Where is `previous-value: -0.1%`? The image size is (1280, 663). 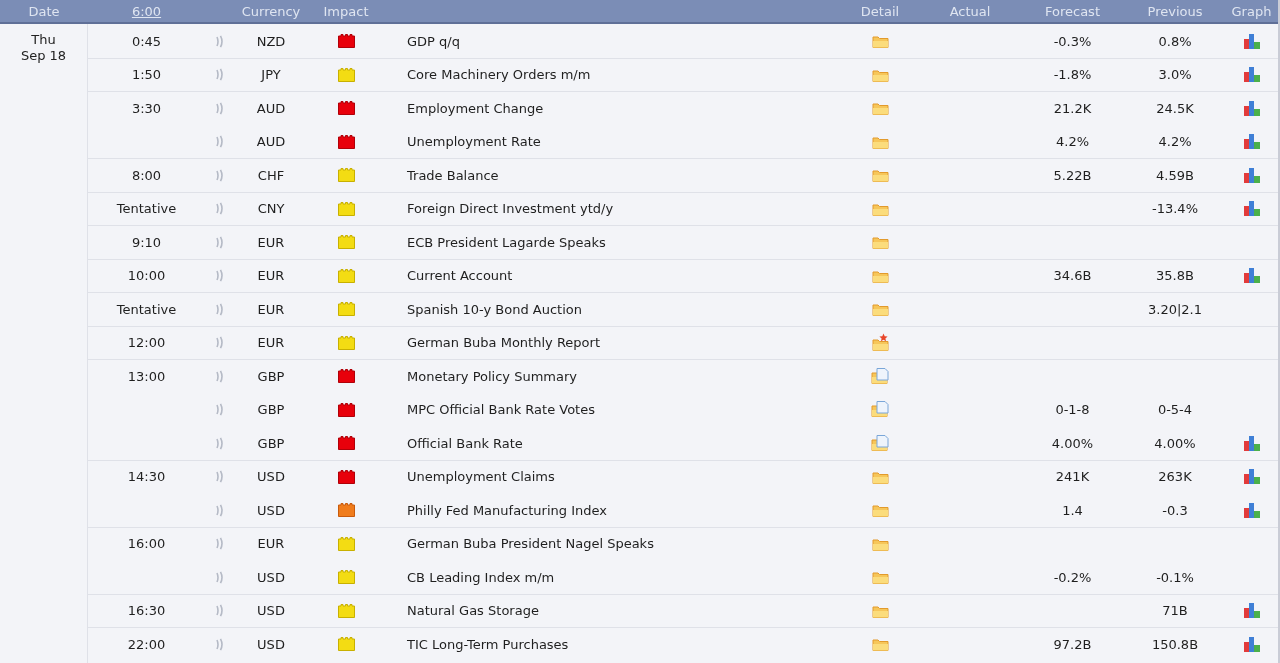 previous-value: -0.1% is located at coordinates (1175, 577).